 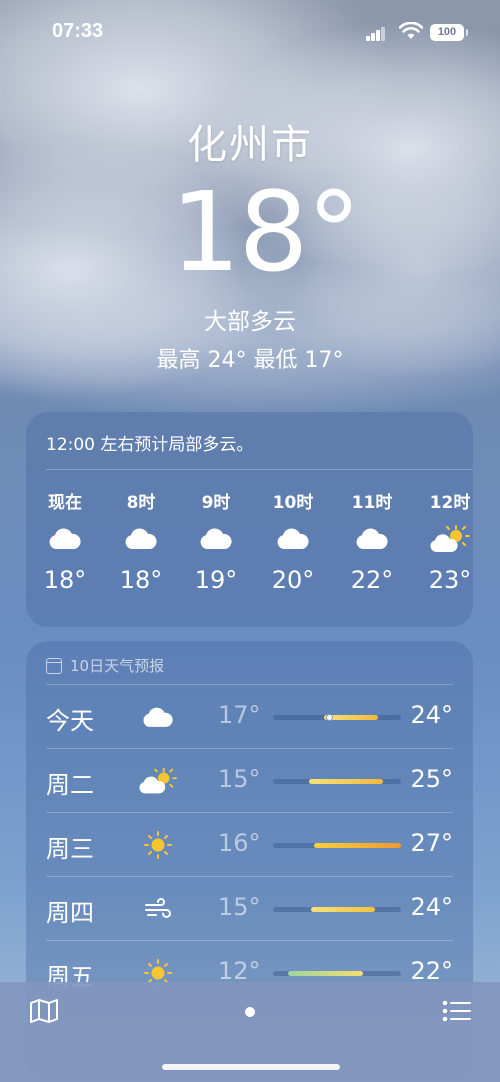 I want to click on hour-column: 10时 20°, so click(x=293, y=541).